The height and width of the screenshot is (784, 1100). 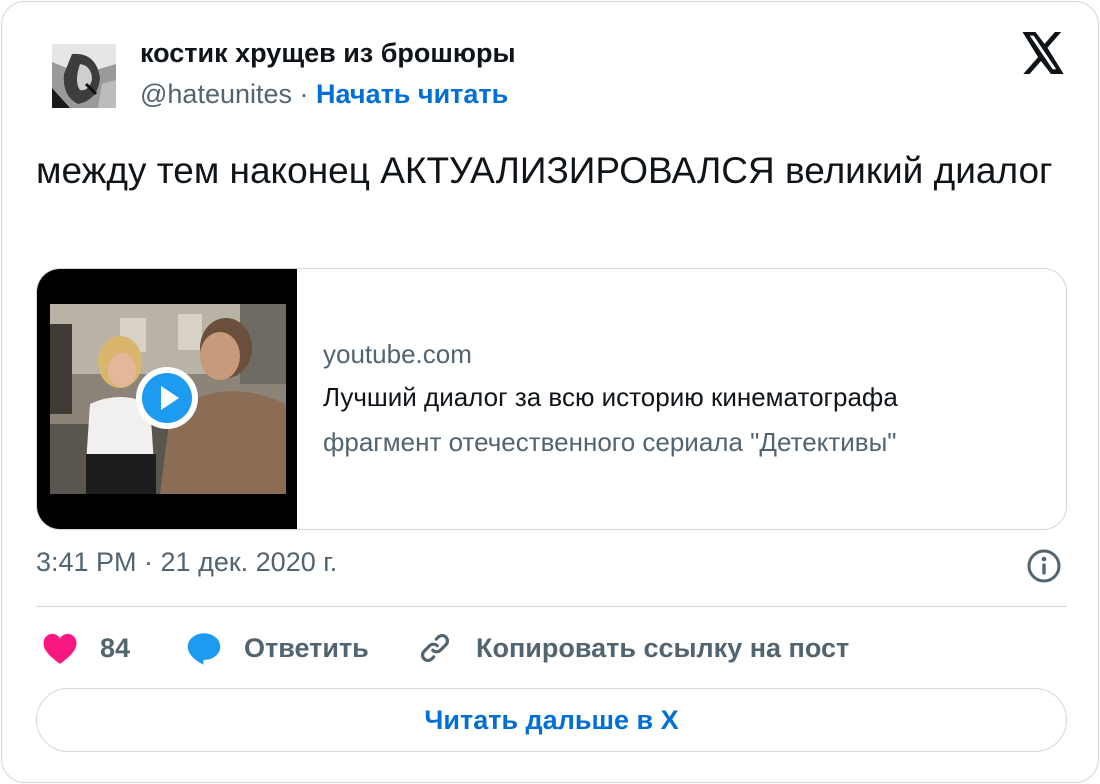 I want to click on avatar, so click(x=84, y=76).